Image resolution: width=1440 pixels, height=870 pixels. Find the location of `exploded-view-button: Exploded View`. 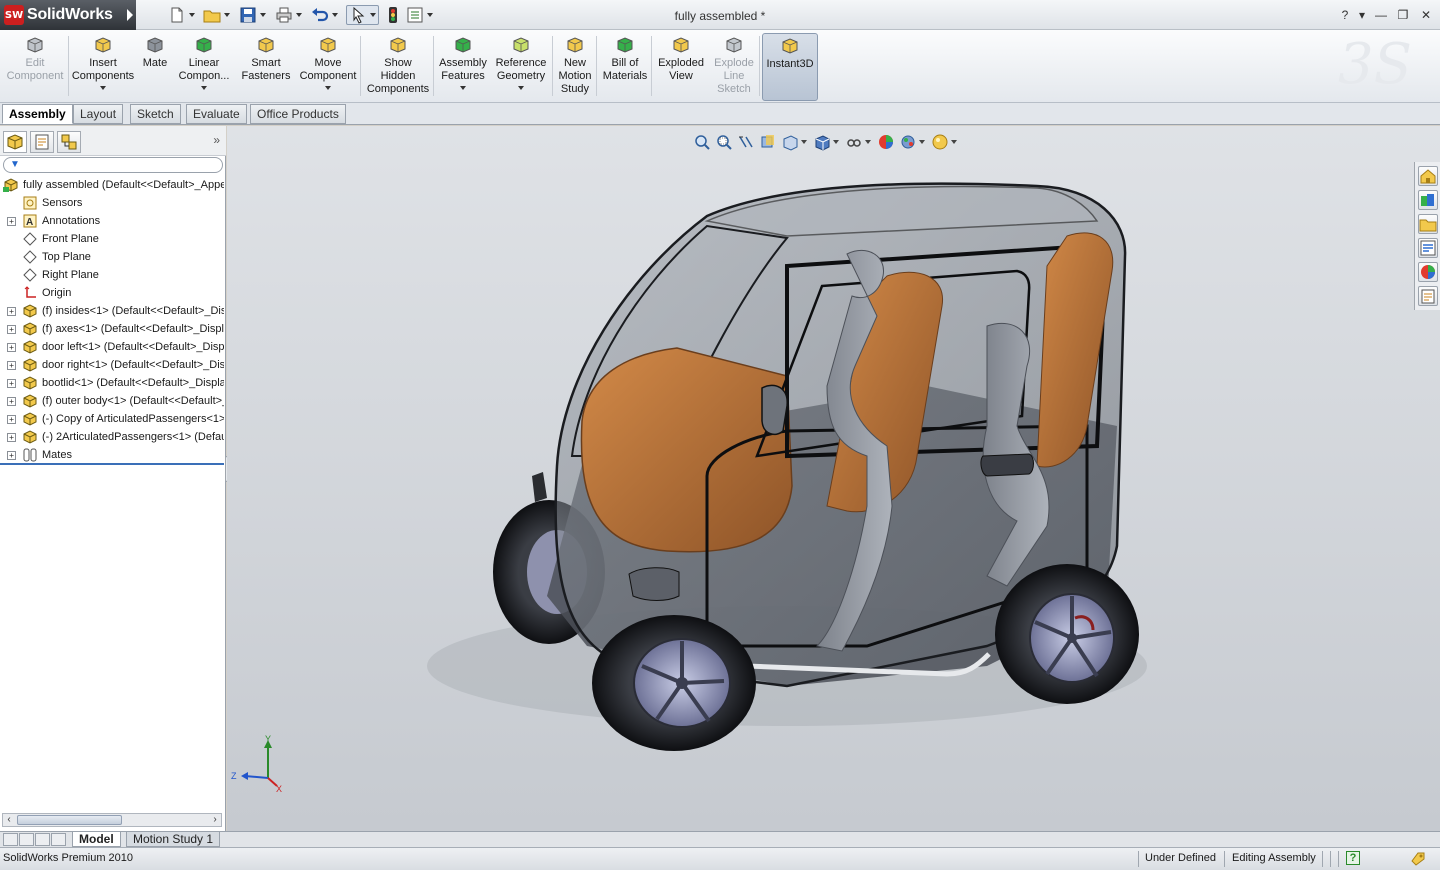

exploded-view-button: Exploded View is located at coordinates (681, 67).